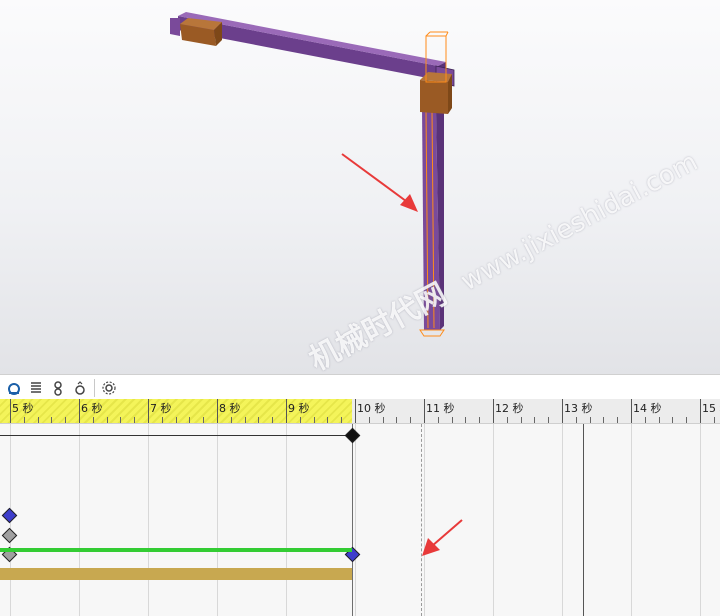  I want to click on ruler-label: 6 秒, so click(92, 408).